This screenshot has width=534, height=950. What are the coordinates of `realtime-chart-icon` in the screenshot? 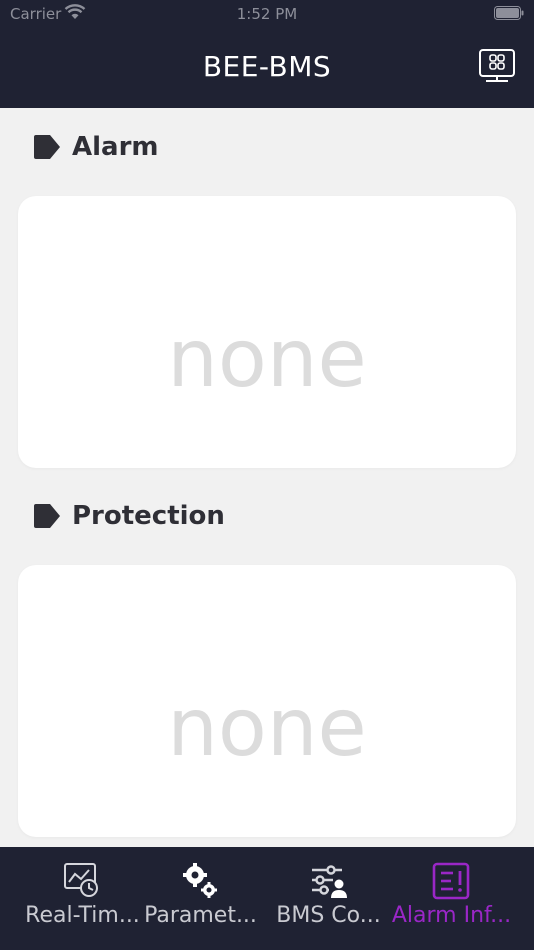 It's located at (82, 881).